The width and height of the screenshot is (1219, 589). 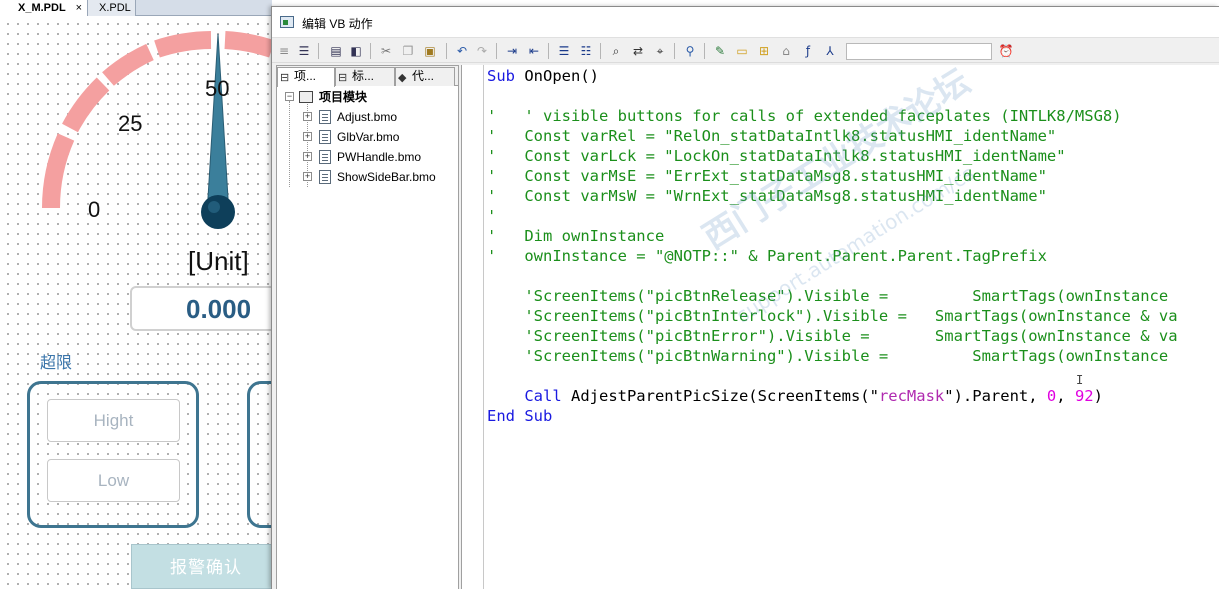 I want to click on grip-icon: ≡, so click(x=284, y=51).